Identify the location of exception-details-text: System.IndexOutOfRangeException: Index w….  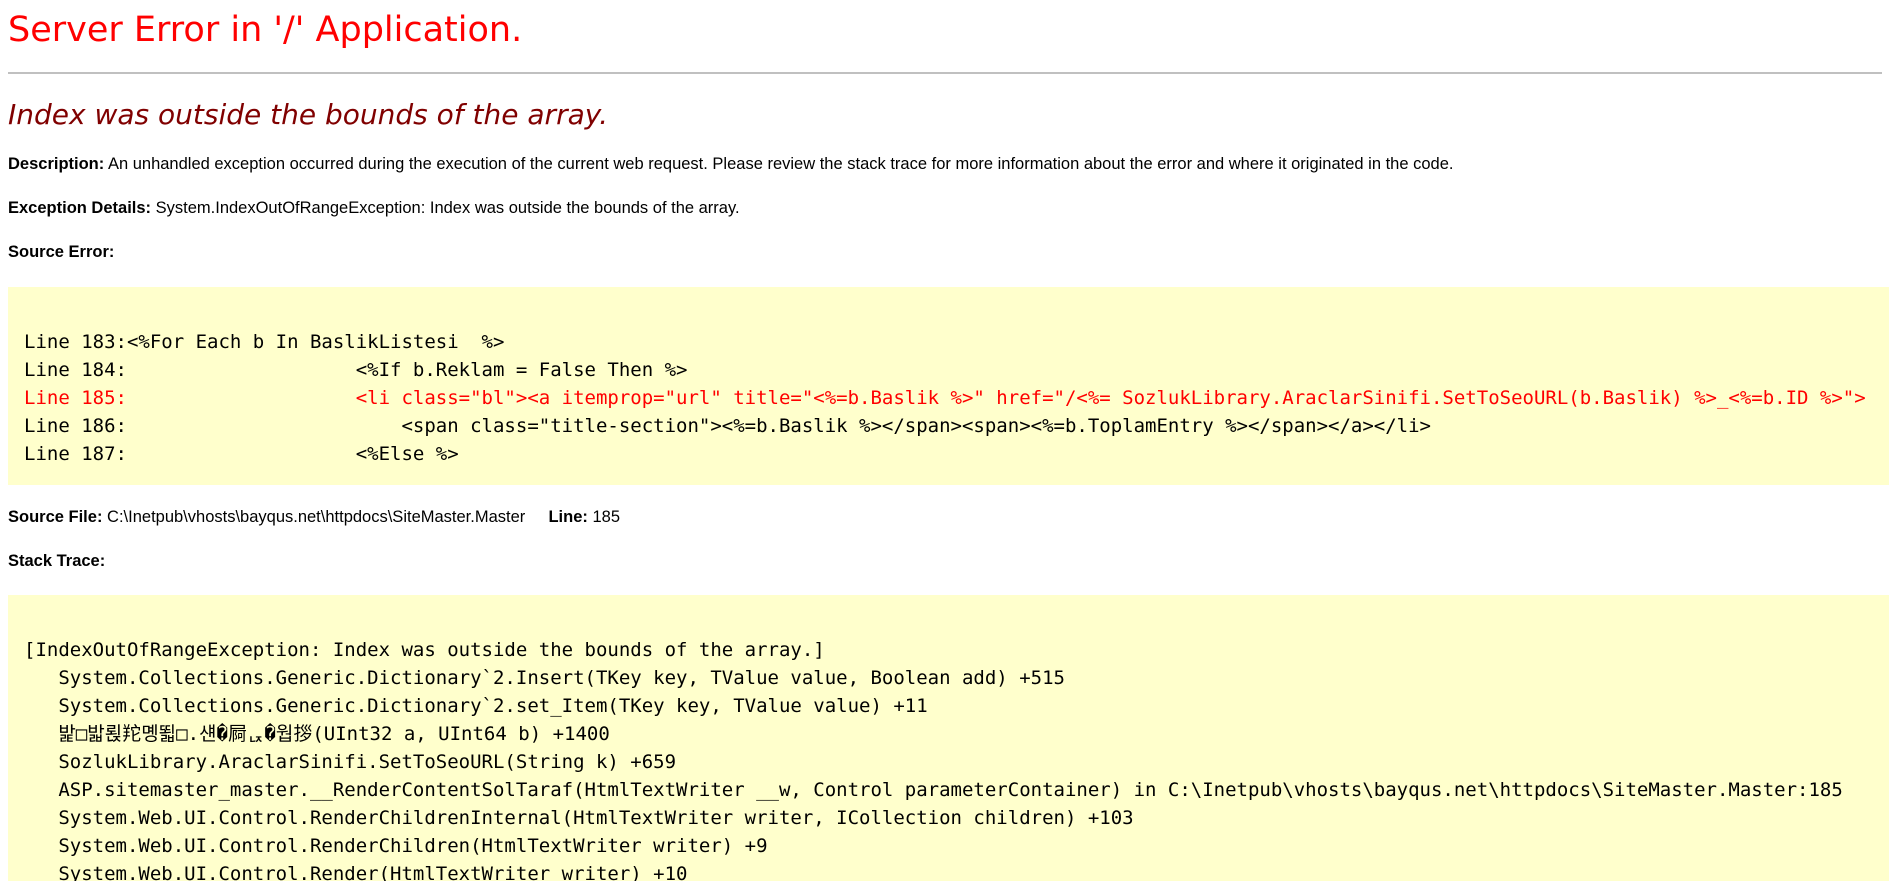
(447, 208).